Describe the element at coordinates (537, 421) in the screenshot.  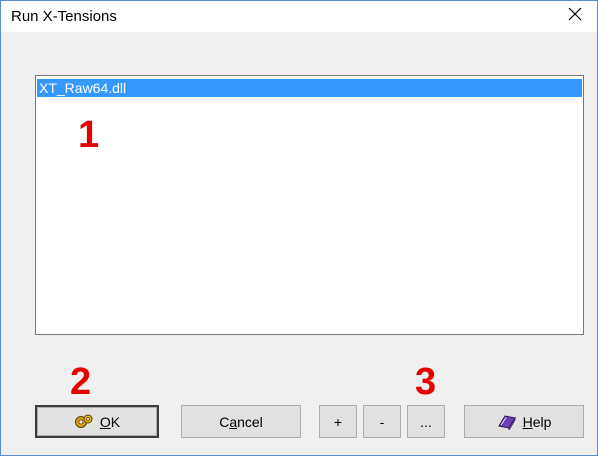
I see `help-label: Help` at that location.